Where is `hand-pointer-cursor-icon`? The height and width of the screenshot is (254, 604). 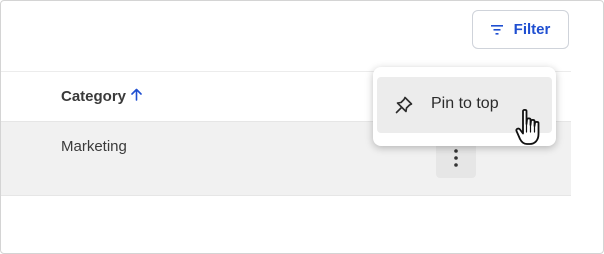
hand-pointer-cursor-icon is located at coordinates (532, 130).